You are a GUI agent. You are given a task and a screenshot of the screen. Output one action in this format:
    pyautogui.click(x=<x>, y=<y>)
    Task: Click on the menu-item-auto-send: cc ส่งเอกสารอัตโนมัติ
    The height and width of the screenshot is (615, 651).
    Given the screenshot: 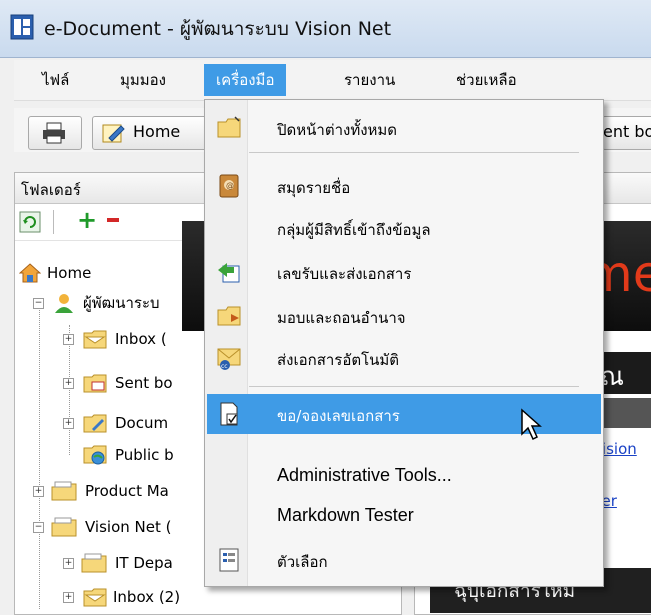 What is the action you would take?
    pyautogui.click(x=404, y=358)
    